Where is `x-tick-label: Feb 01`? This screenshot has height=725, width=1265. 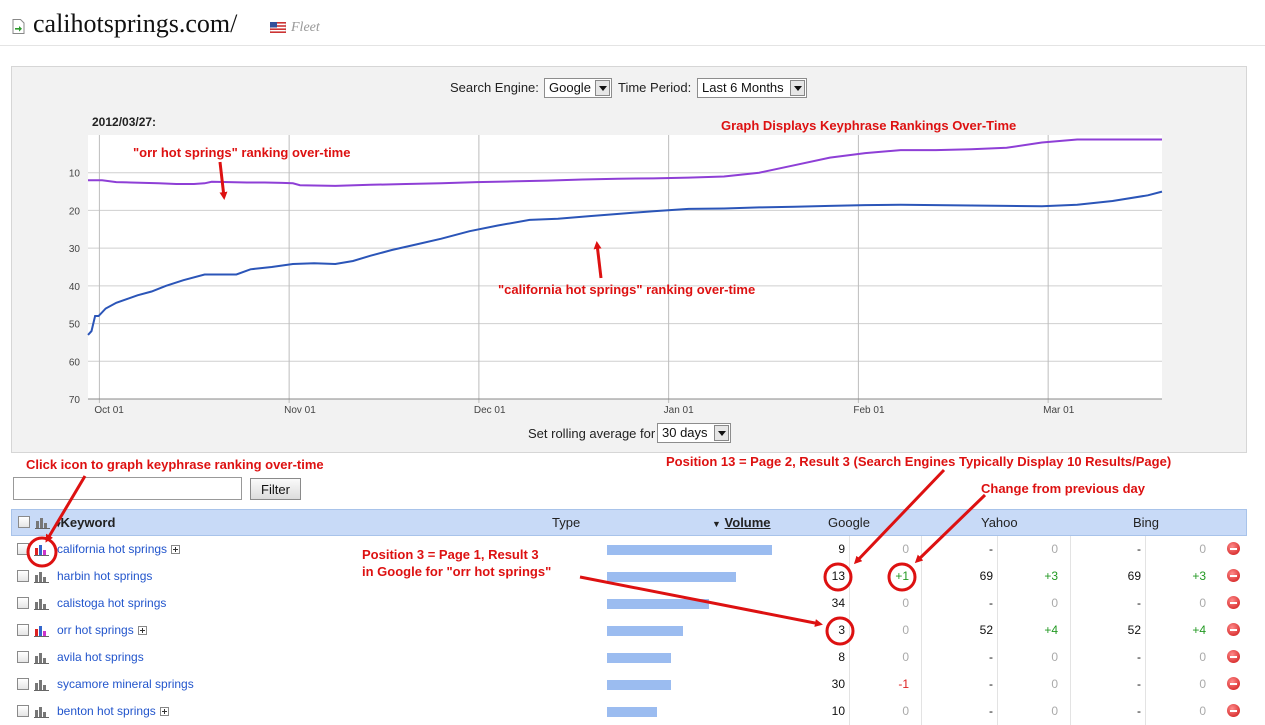
x-tick-label: Feb 01 is located at coordinates (869, 410).